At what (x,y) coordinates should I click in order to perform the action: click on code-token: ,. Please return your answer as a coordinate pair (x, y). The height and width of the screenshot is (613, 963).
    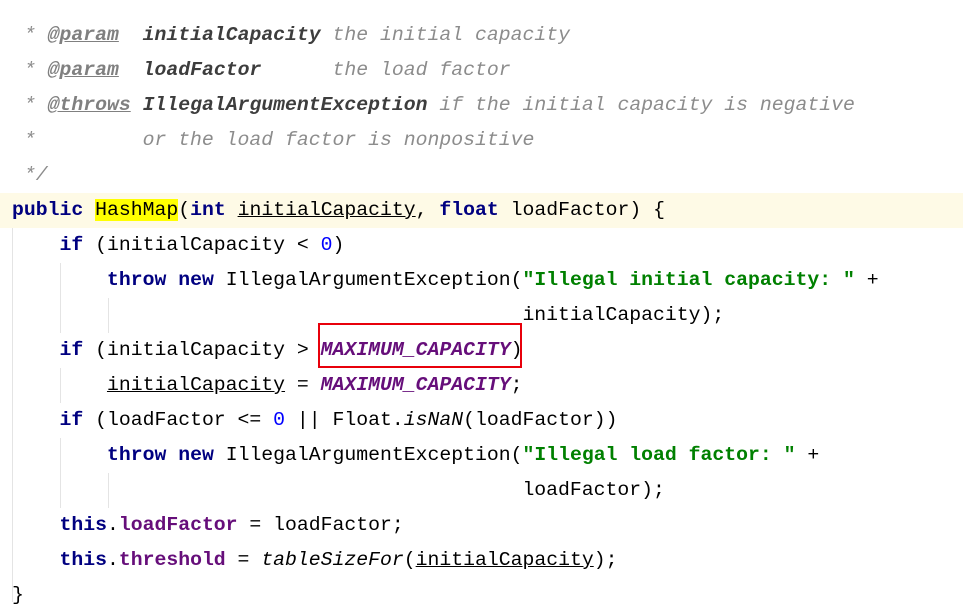
    Looking at the image, I should click on (427, 210).